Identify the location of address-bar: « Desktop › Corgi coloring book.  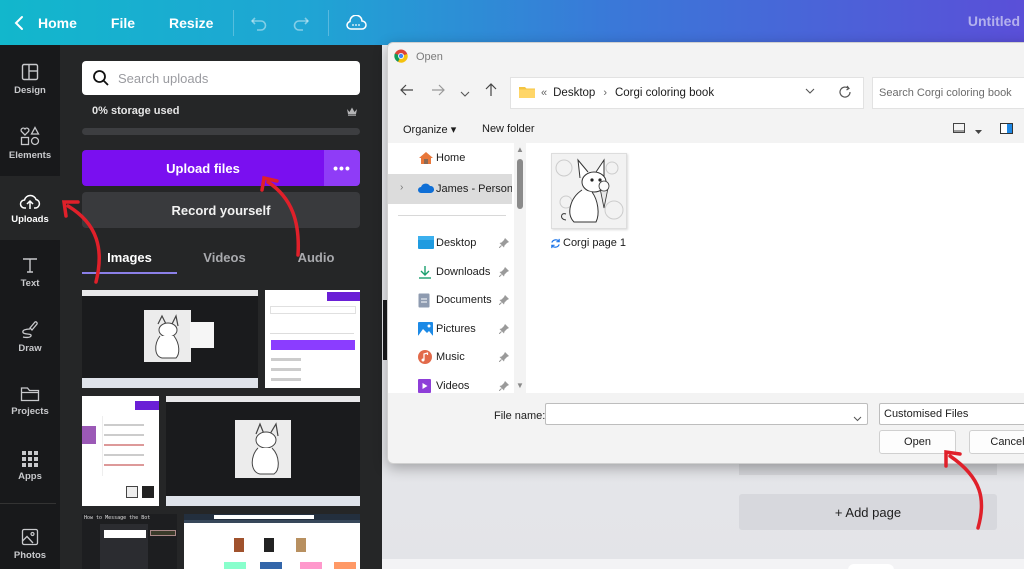
(687, 93).